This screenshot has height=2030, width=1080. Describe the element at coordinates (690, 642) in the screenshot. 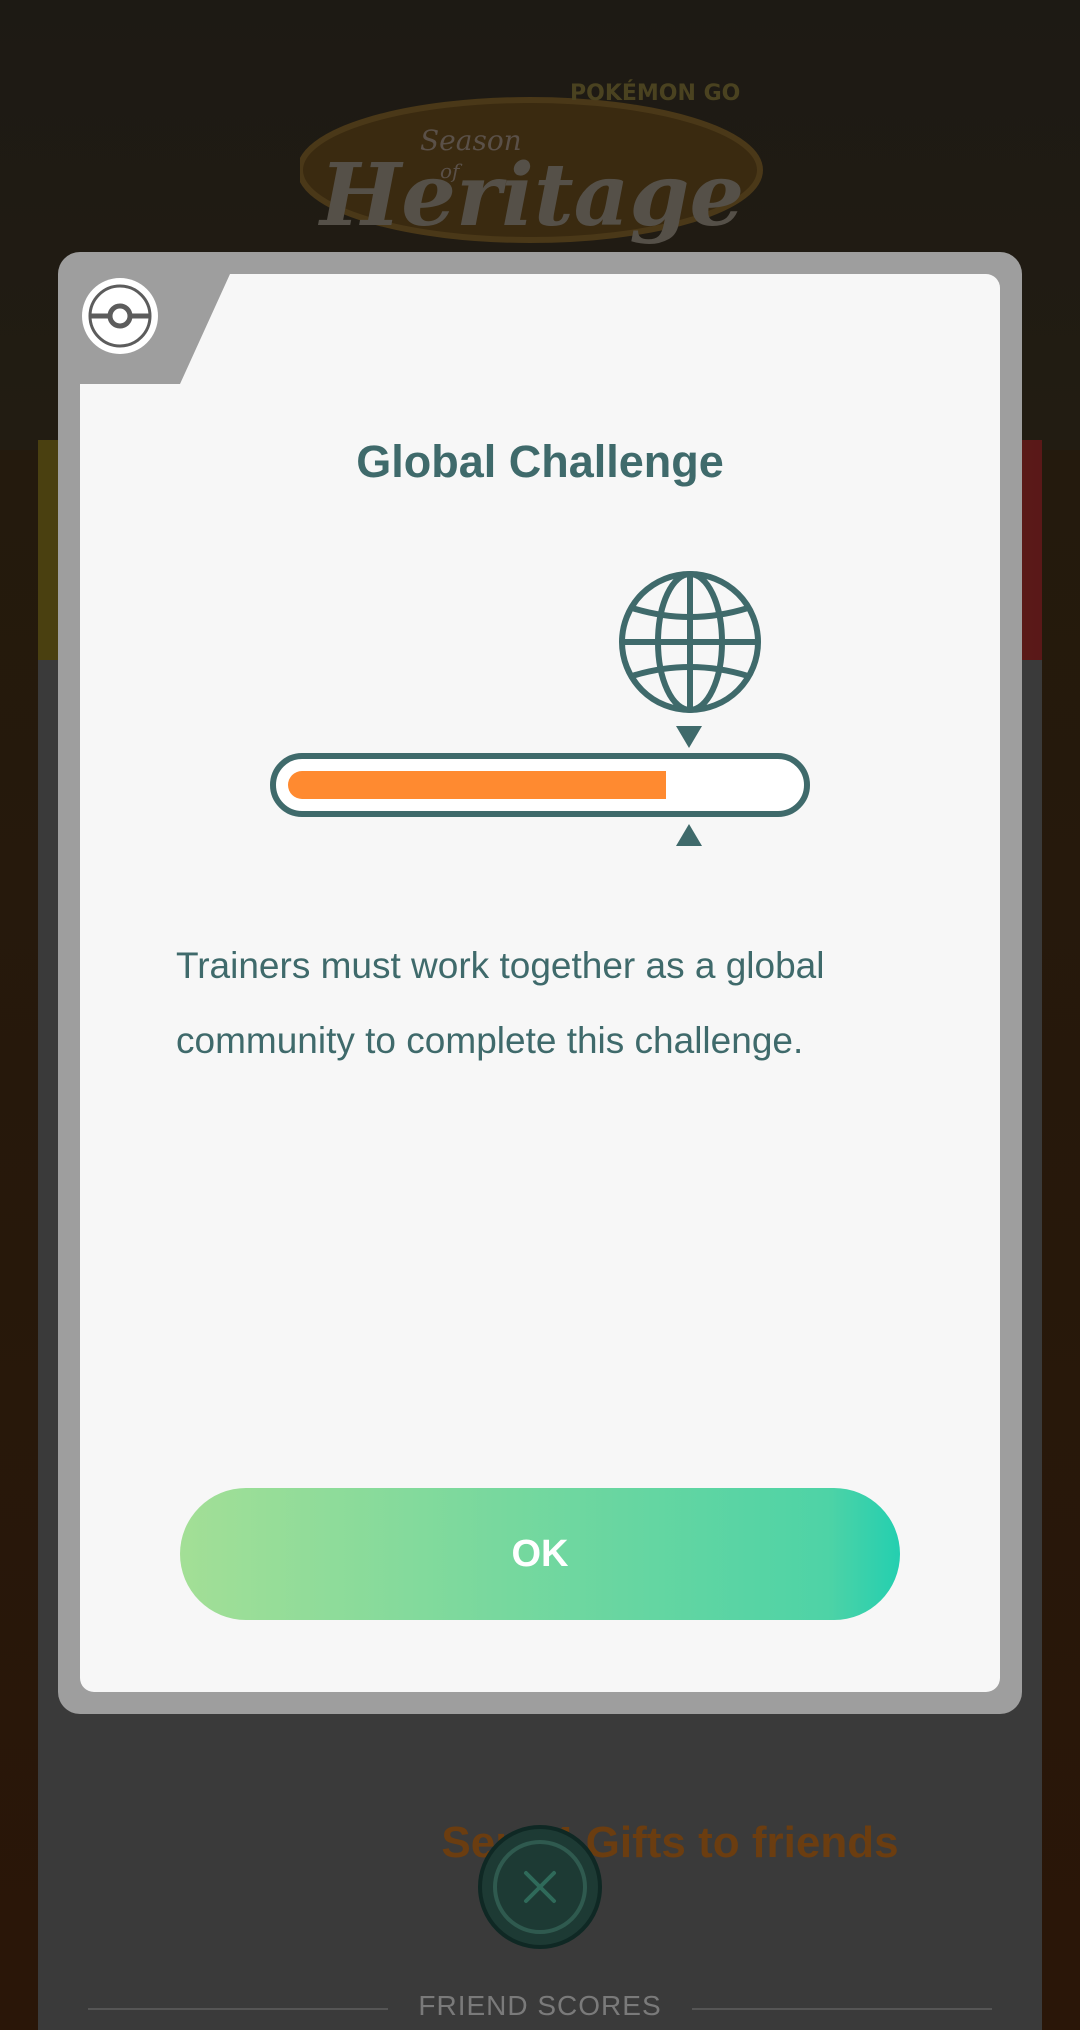

I see `globe-icon` at that location.